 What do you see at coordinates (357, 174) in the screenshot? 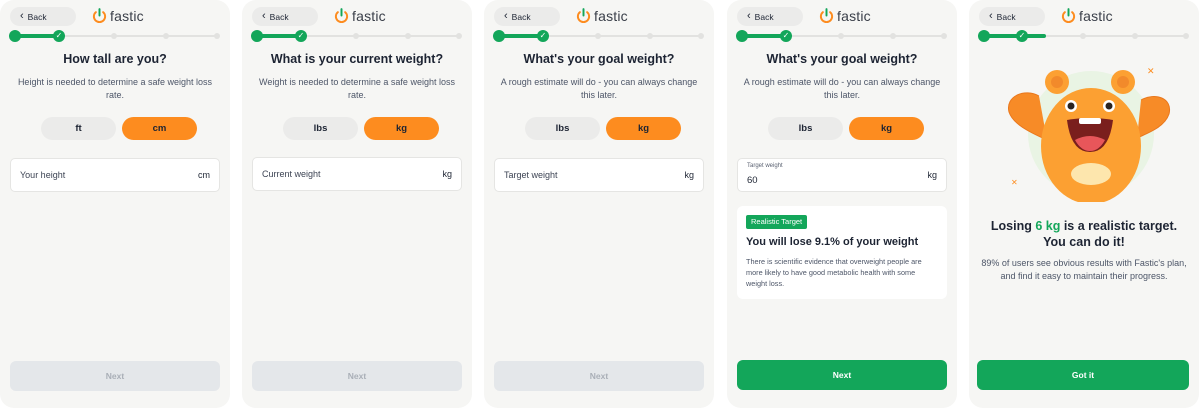
I see `current-weight-input: Current weight kg` at bounding box center [357, 174].